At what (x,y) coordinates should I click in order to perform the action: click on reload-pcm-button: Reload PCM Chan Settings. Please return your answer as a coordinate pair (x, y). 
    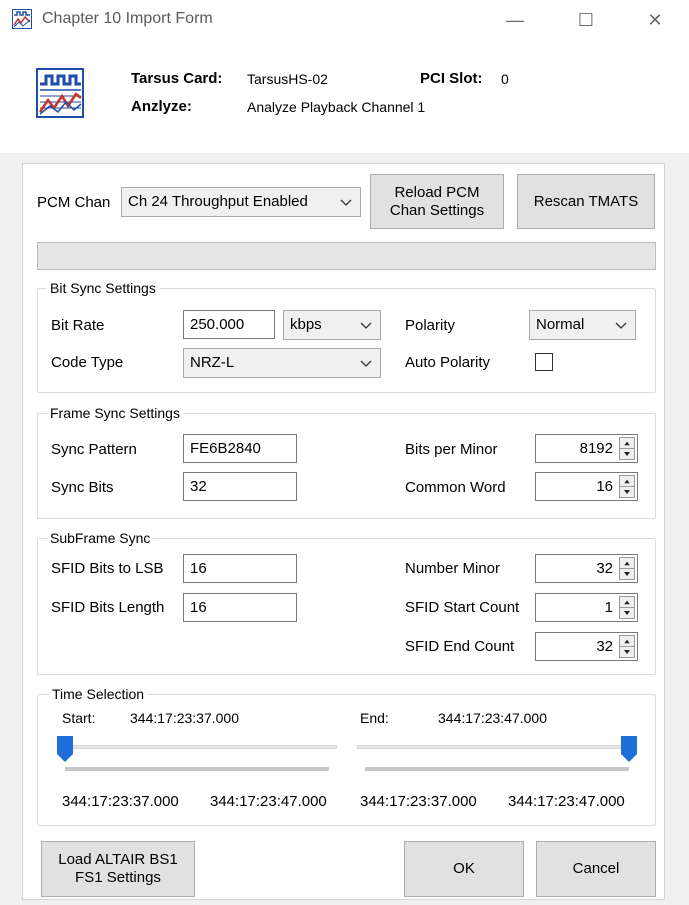
    Looking at the image, I should click on (437, 201).